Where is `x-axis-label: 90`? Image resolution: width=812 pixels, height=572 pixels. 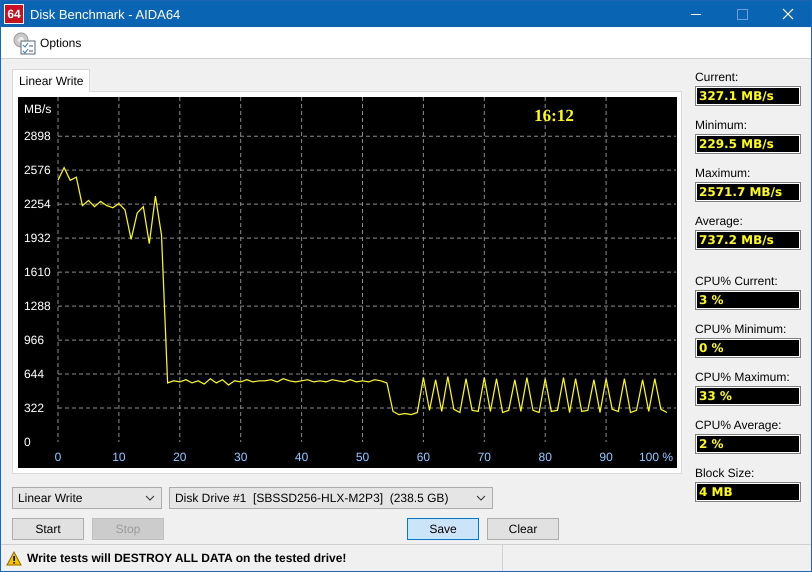
x-axis-label: 90 is located at coordinates (606, 457).